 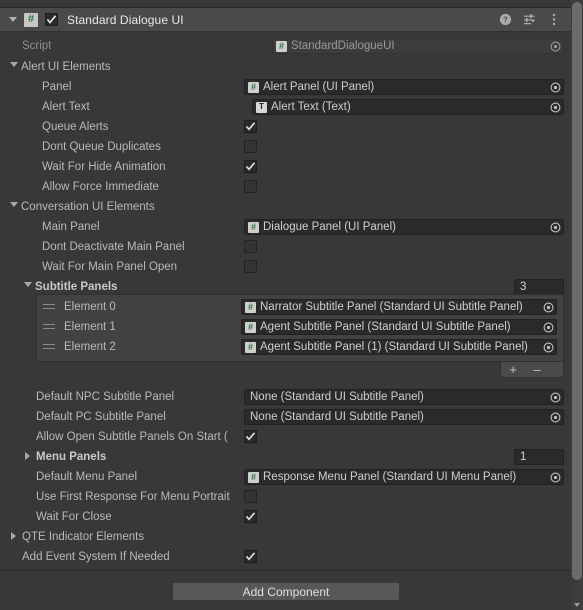 What do you see at coordinates (285, 167) in the screenshot?
I see `row-wait-for-hide-animation: Wait For Hide Animation` at bounding box center [285, 167].